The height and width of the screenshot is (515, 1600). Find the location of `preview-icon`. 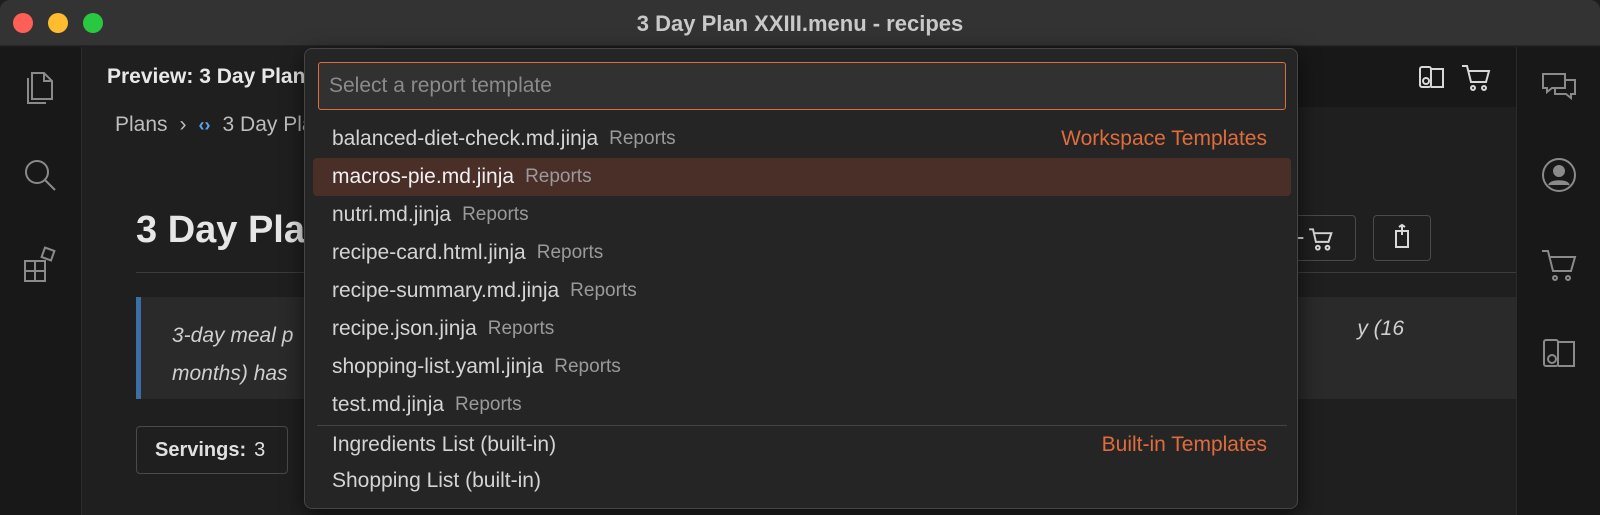

preview-icon is located at coordinates (1559, 352).